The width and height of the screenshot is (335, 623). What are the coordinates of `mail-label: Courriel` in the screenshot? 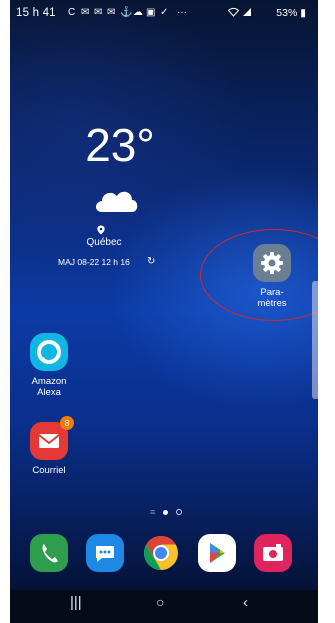 It's located at (49, 470).